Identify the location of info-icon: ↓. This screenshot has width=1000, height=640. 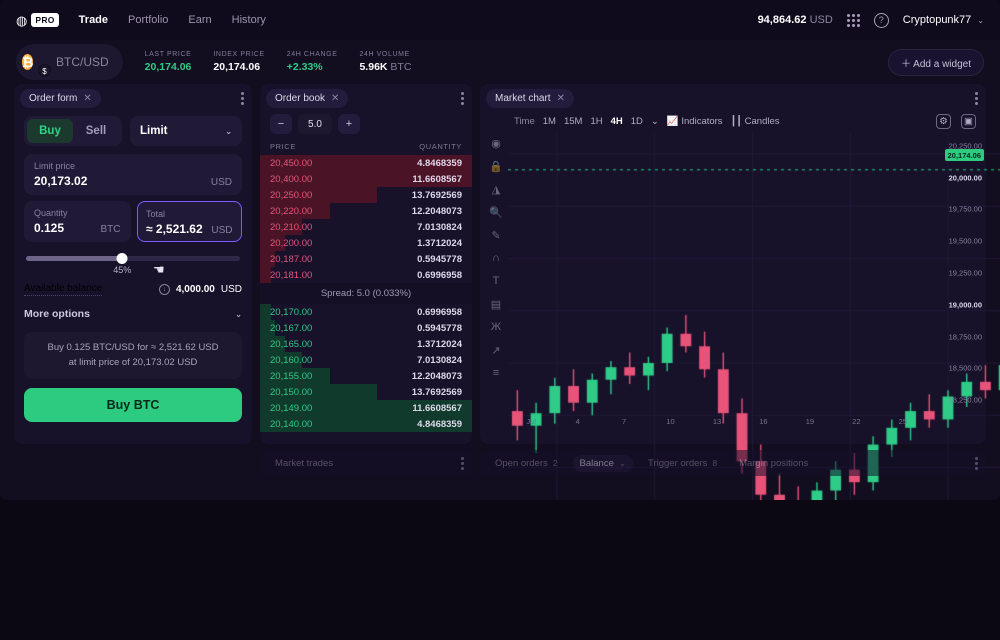
(164, 289).